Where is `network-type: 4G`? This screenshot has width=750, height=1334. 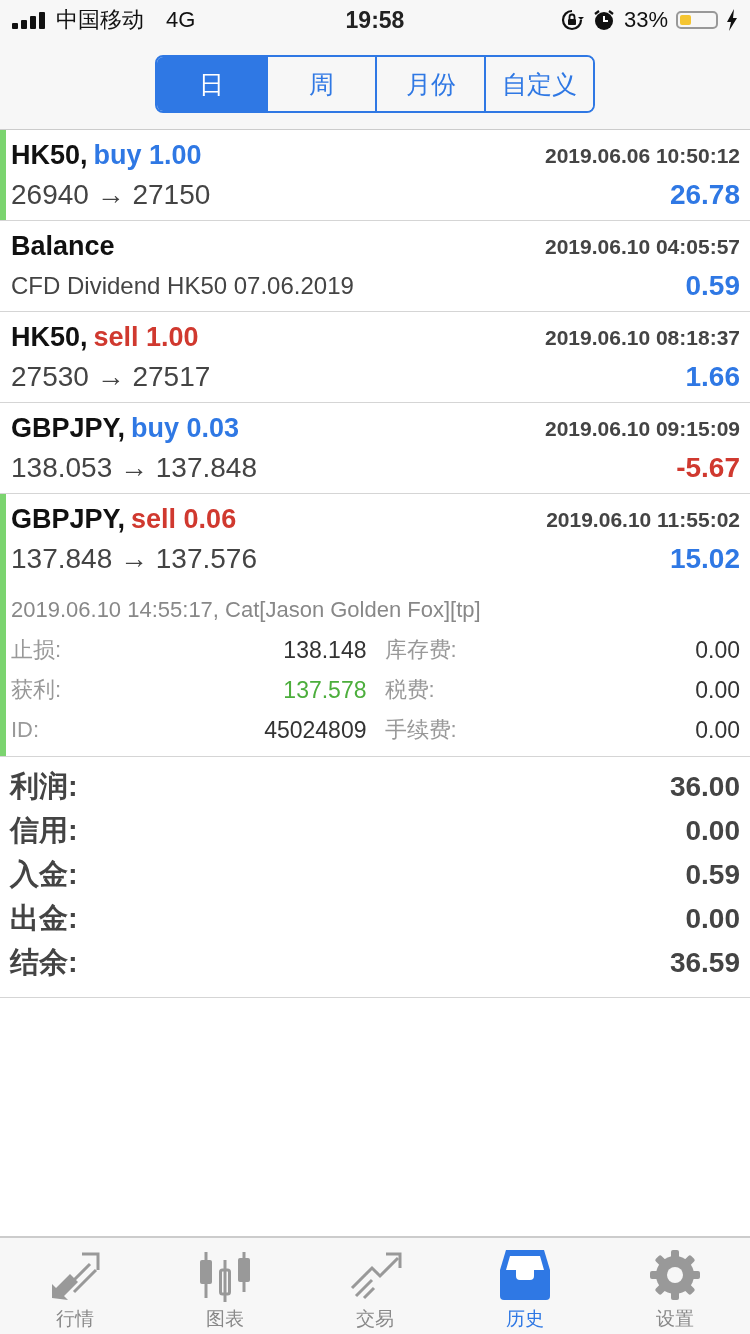 network-type: 4G is located at coordinates (181, 20).